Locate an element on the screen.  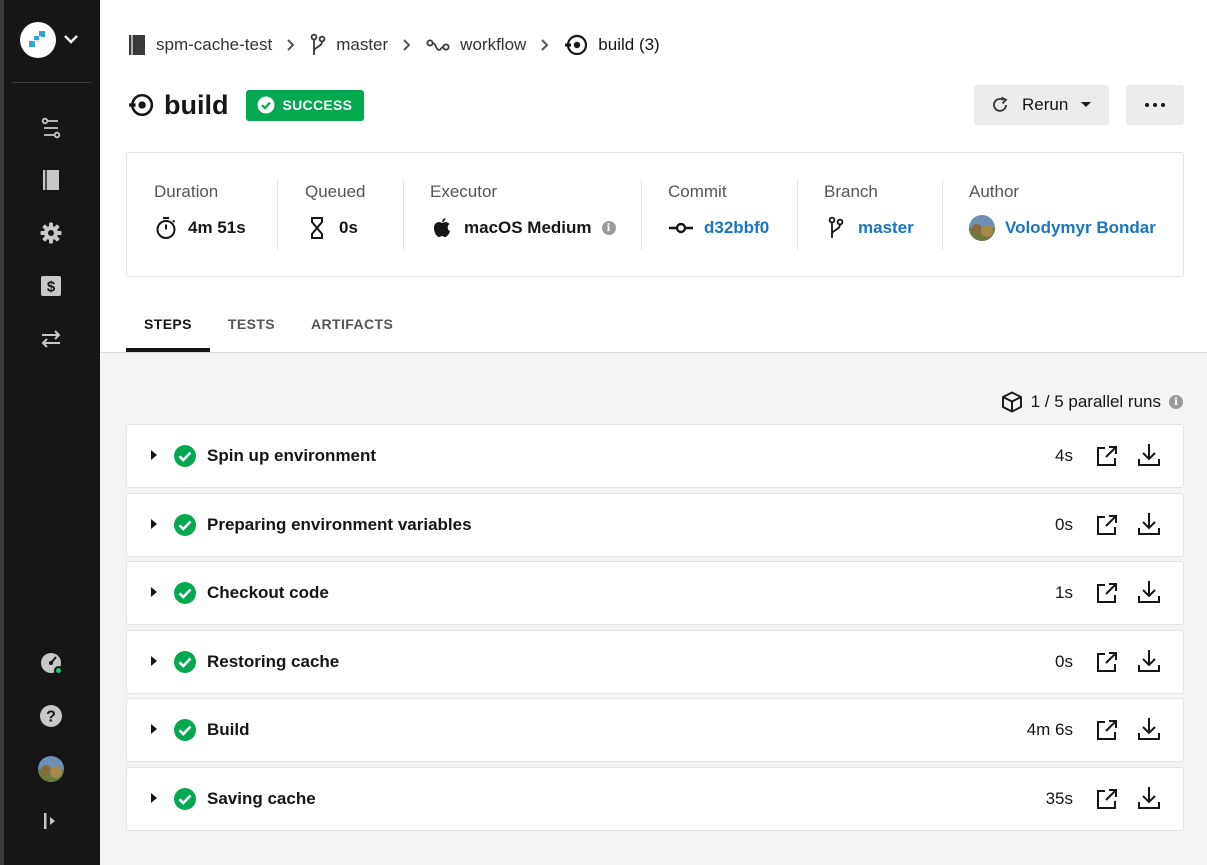
tab-steps: STEPS is located at coordinates (168, 328).